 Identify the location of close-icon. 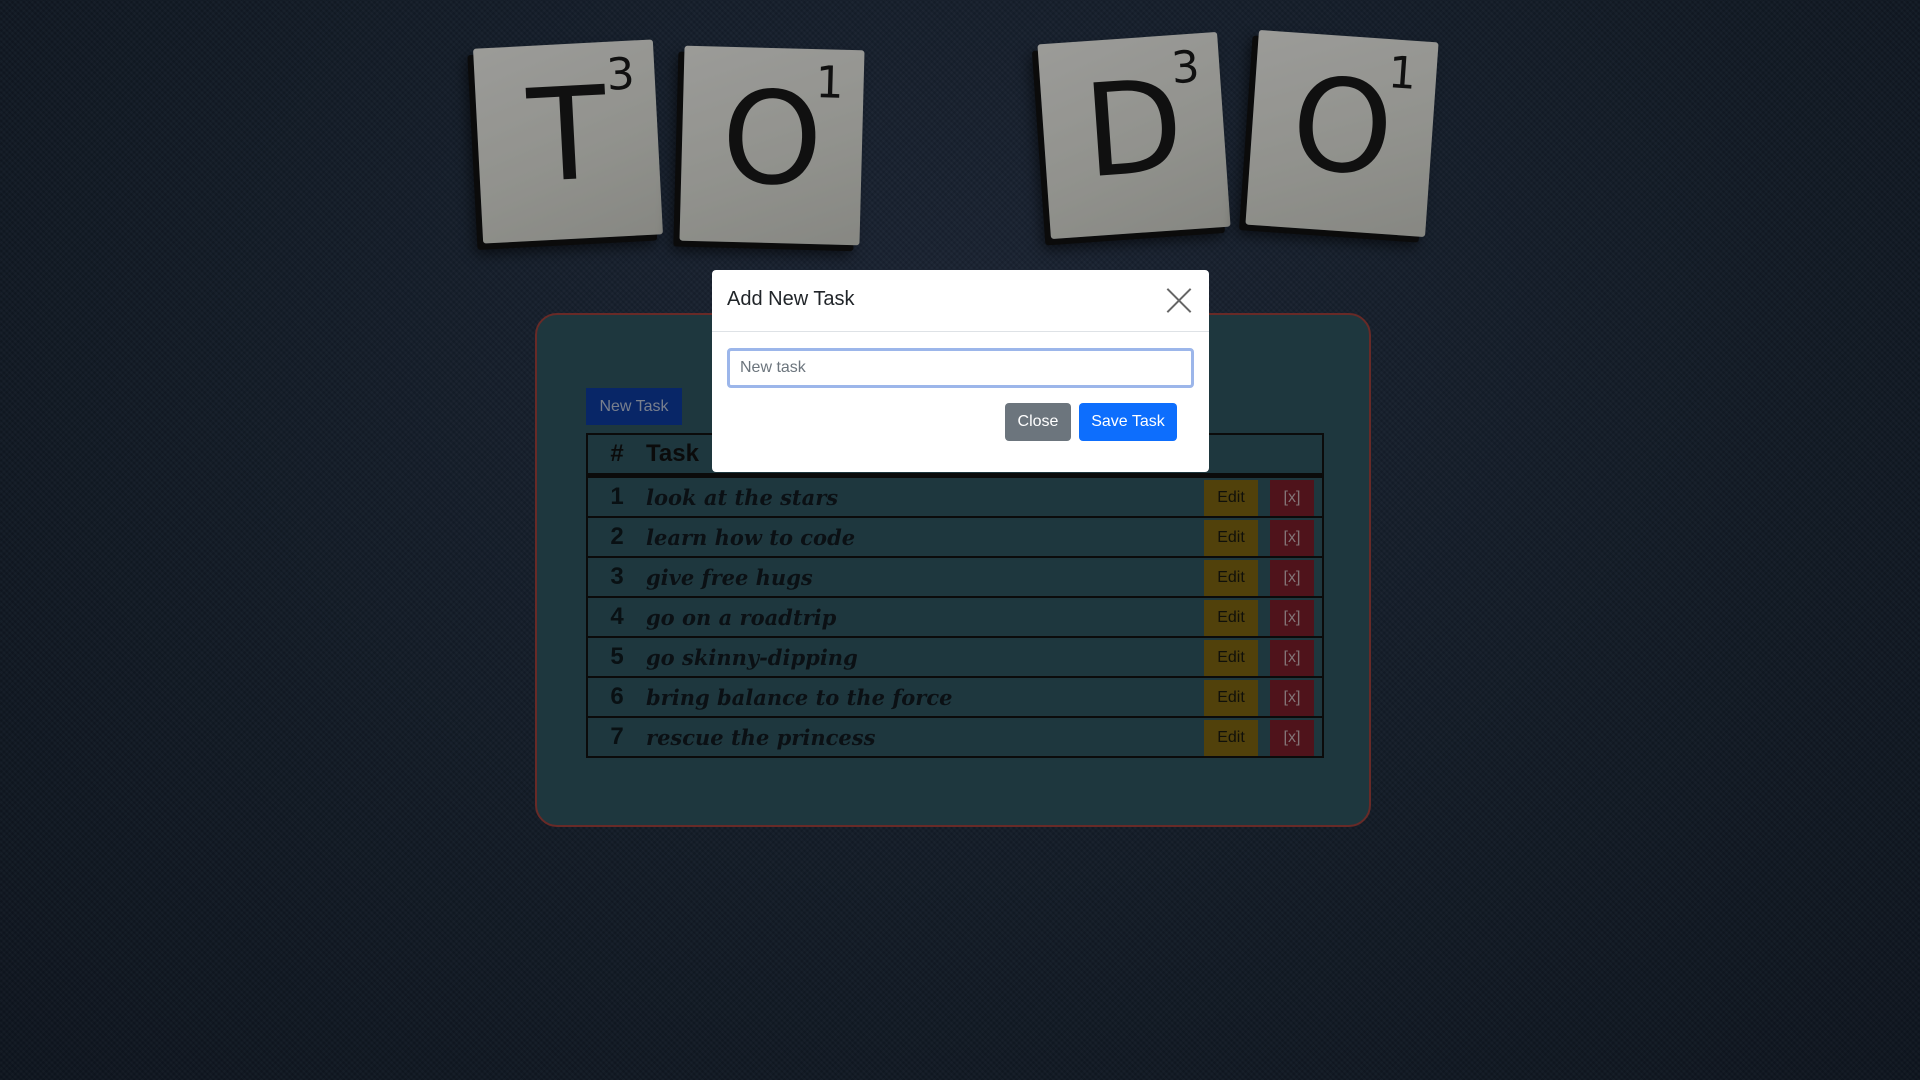
(1179, 300).